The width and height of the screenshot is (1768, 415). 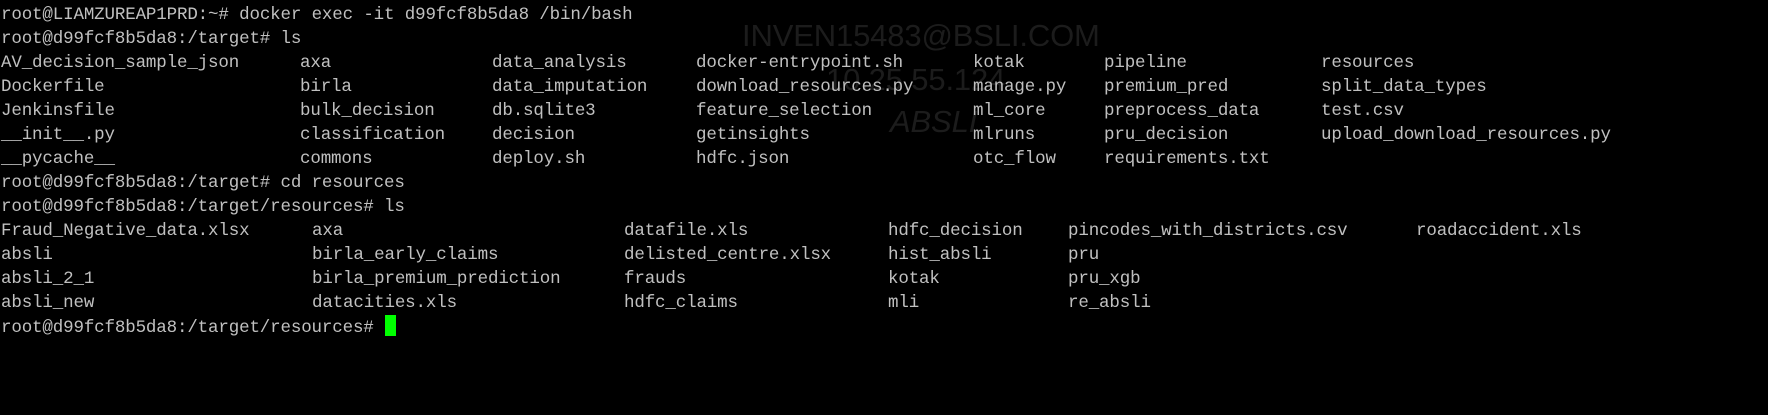 I want to click on file-entry: hist_absli, so click(x=940, y=255).